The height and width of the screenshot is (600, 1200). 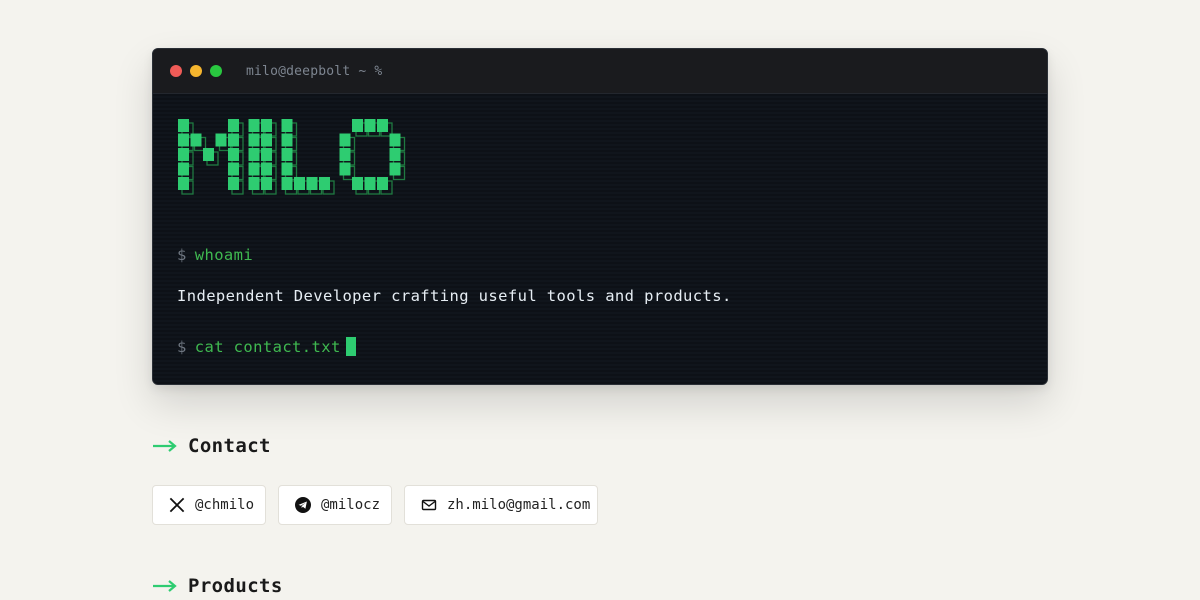 I want to click on milo-ascii-logo, so click(x=292, y=157).